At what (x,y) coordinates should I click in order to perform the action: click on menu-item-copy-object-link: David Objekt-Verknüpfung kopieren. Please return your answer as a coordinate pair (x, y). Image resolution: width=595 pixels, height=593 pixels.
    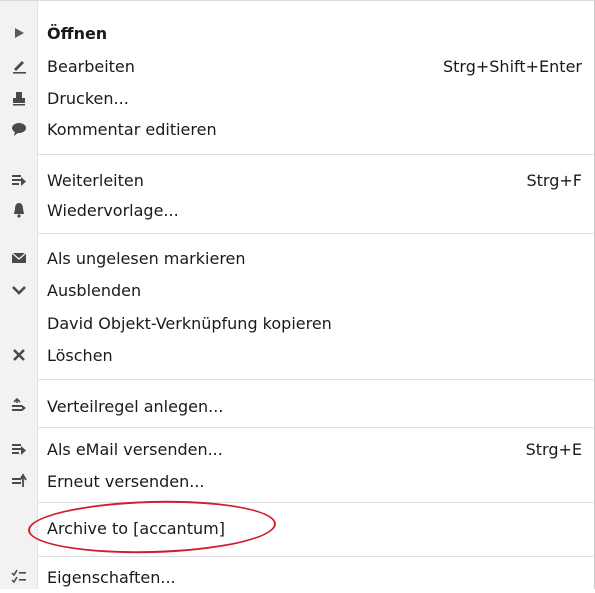
    Looking at the image, I should click on (297, 323).